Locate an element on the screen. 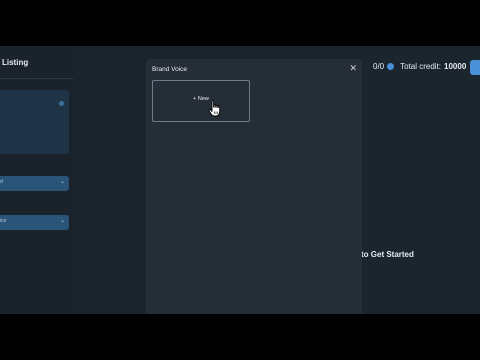 This screenshot has height=360, width=480. usage-counter: 0/0 is located at coordinates (379, 66).